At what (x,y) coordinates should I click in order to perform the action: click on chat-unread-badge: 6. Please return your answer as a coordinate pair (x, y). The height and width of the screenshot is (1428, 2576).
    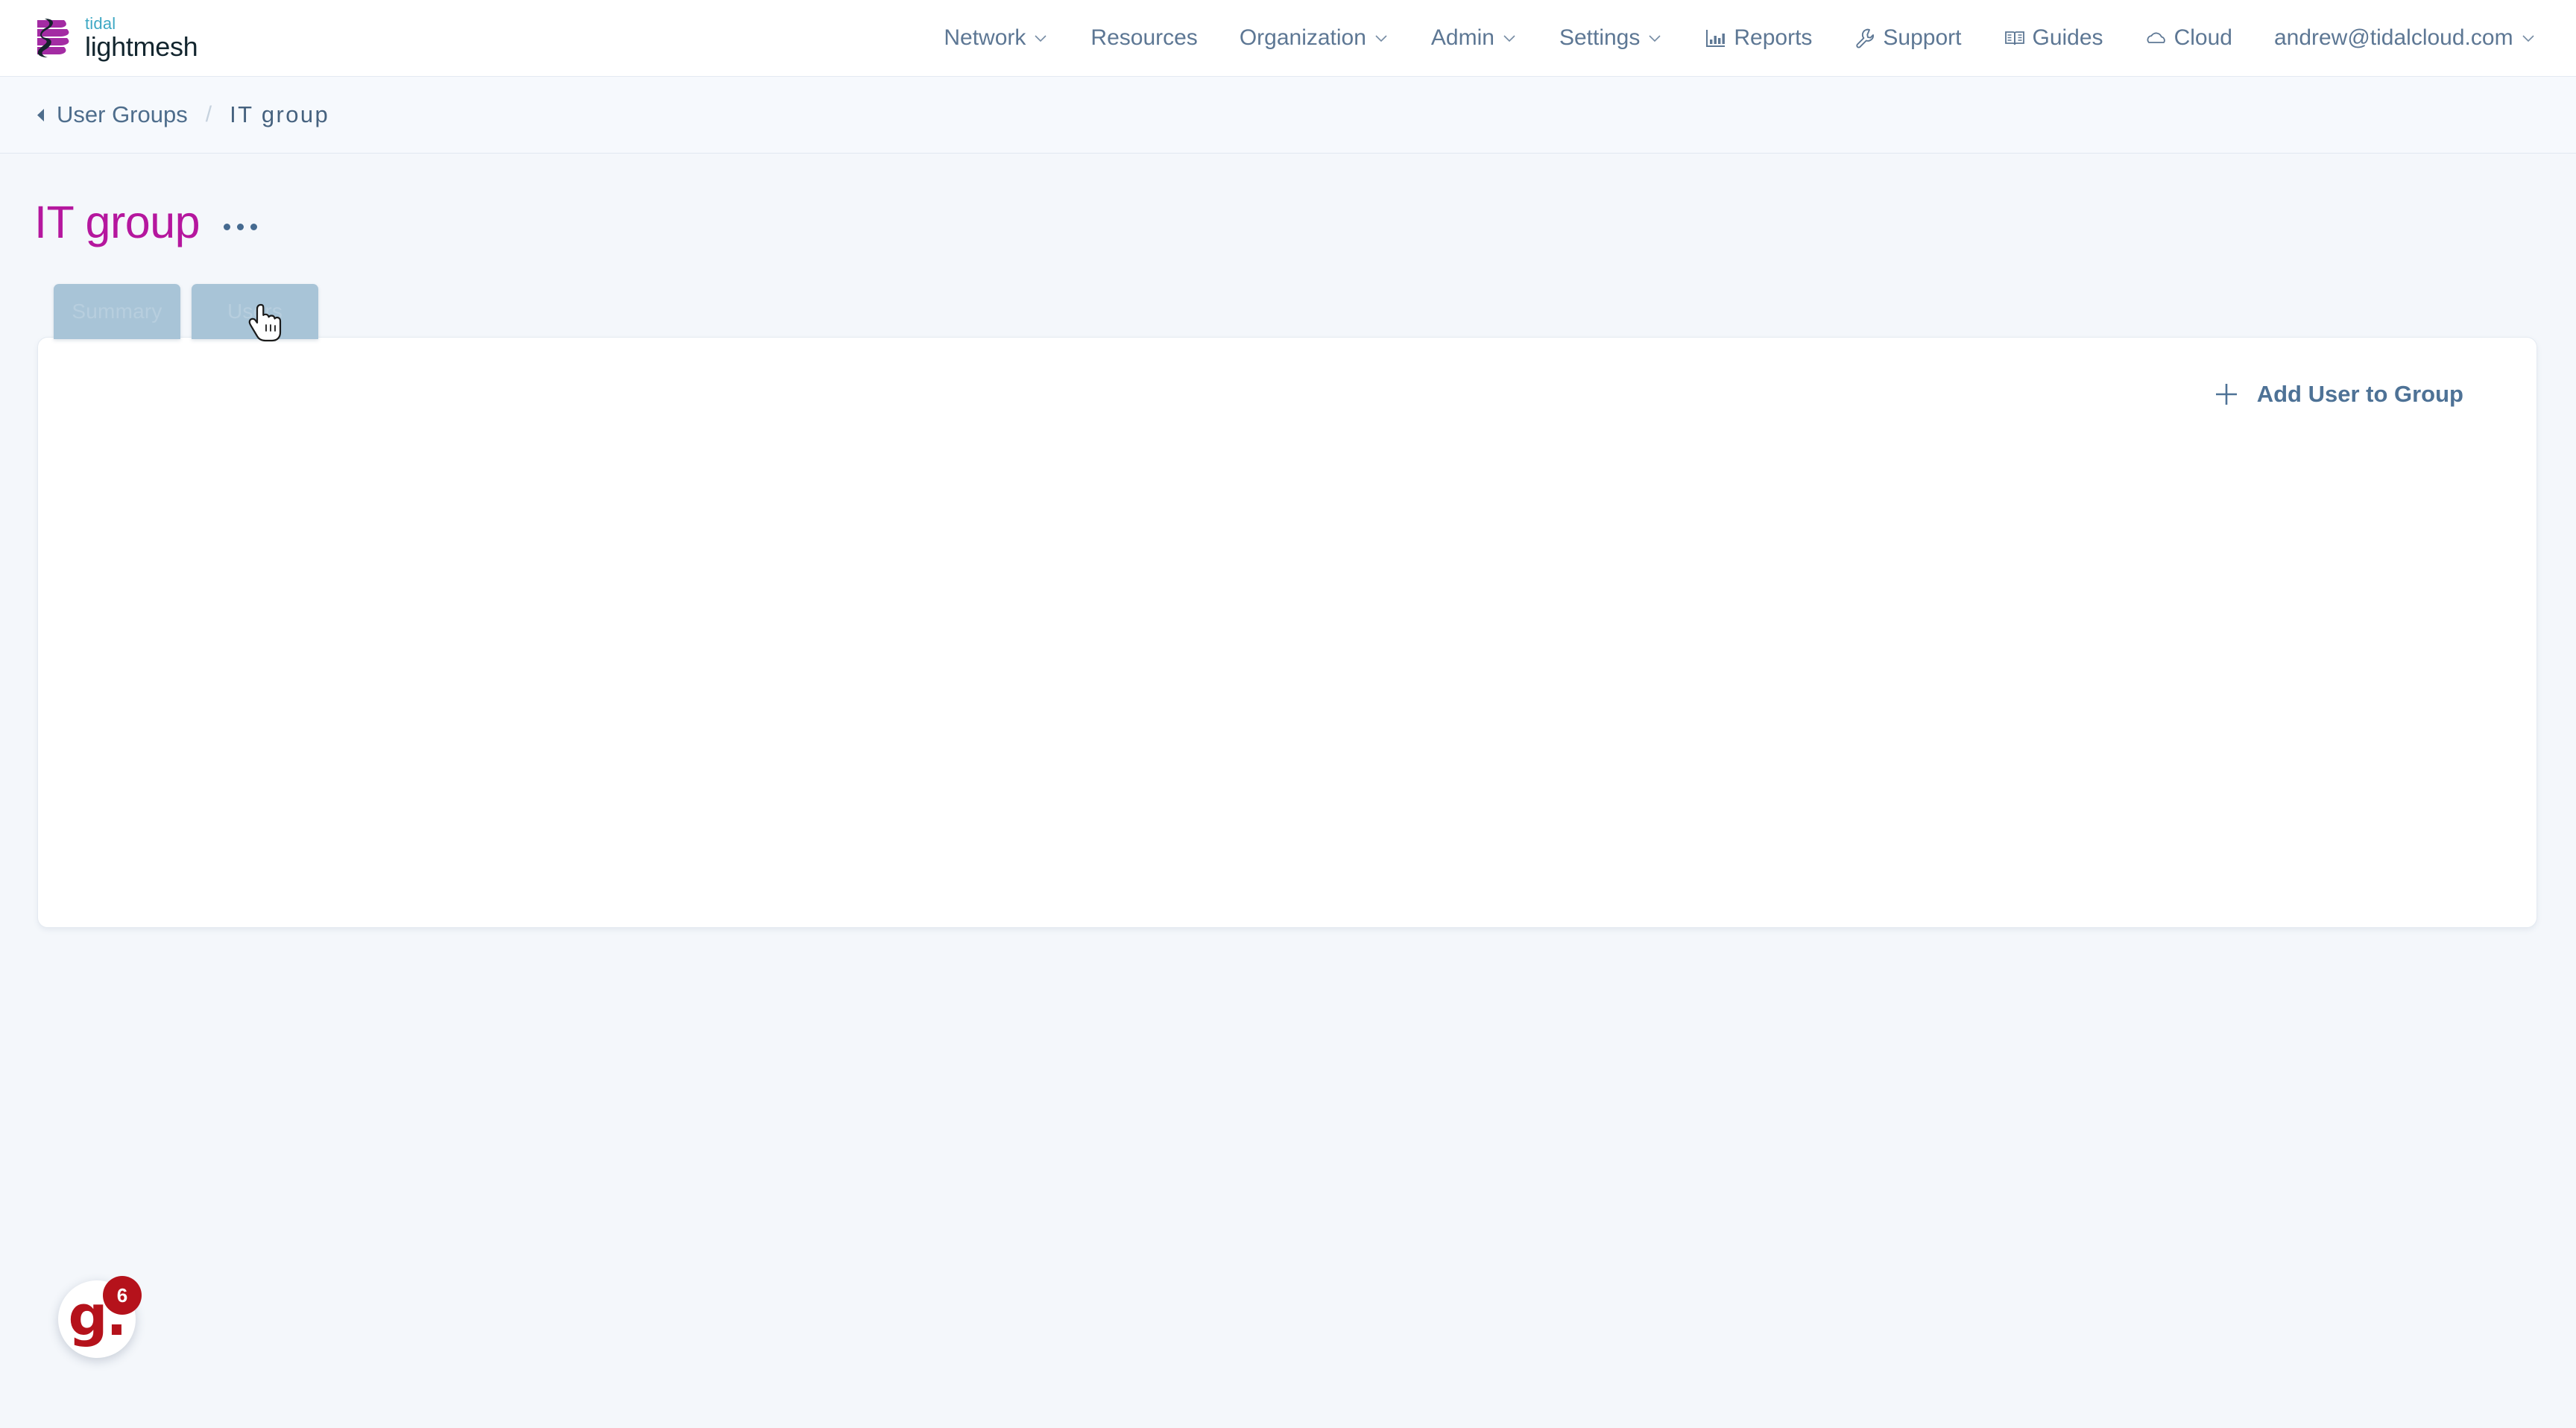
    Looking at the image, I should click on (122, 1295).